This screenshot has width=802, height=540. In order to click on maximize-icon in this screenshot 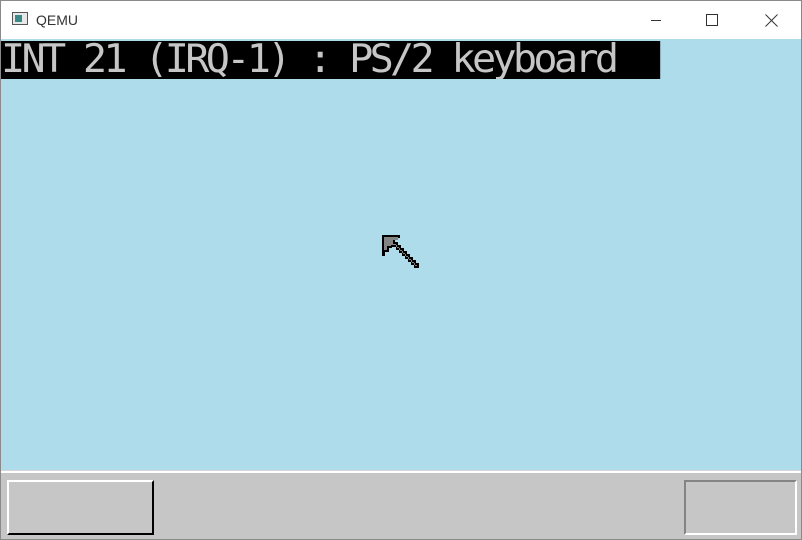, I will do `click(712, 20)`.